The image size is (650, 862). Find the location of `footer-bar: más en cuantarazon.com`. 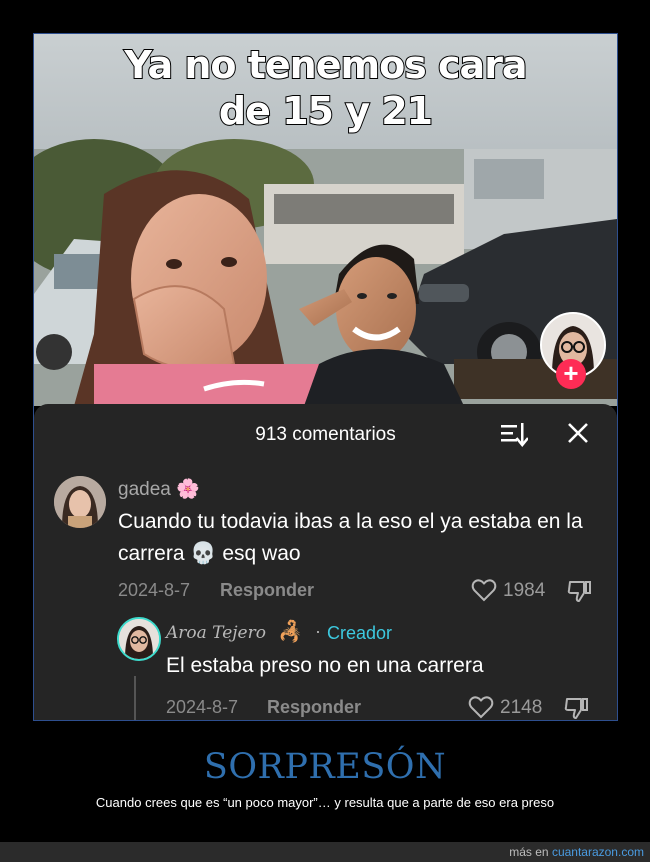

footer-bar: más en cuantarazon.com is located at coordinates (325, 852).